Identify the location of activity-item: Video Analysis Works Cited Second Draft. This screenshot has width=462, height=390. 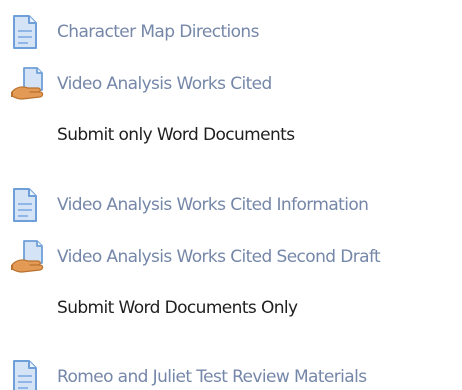
(231, 257).